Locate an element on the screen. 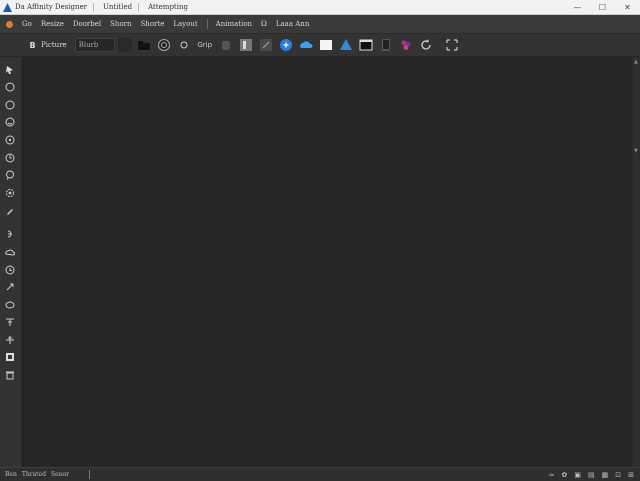 The width and height of the screenshot is (640, 481). menu-item-resize: Resize is located at coordinates (52, 24).